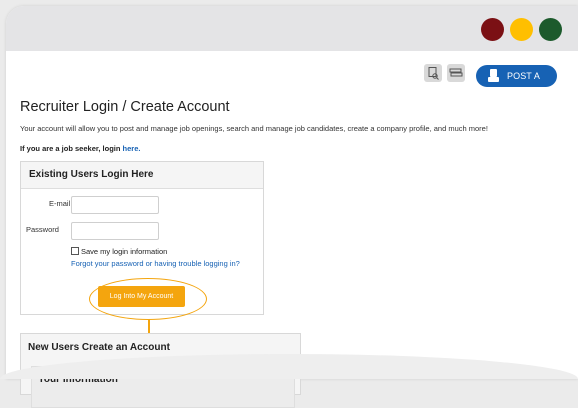 This screenshot has width=578, height=408. I want to click on maximize-window-dot, so click(550, 29).